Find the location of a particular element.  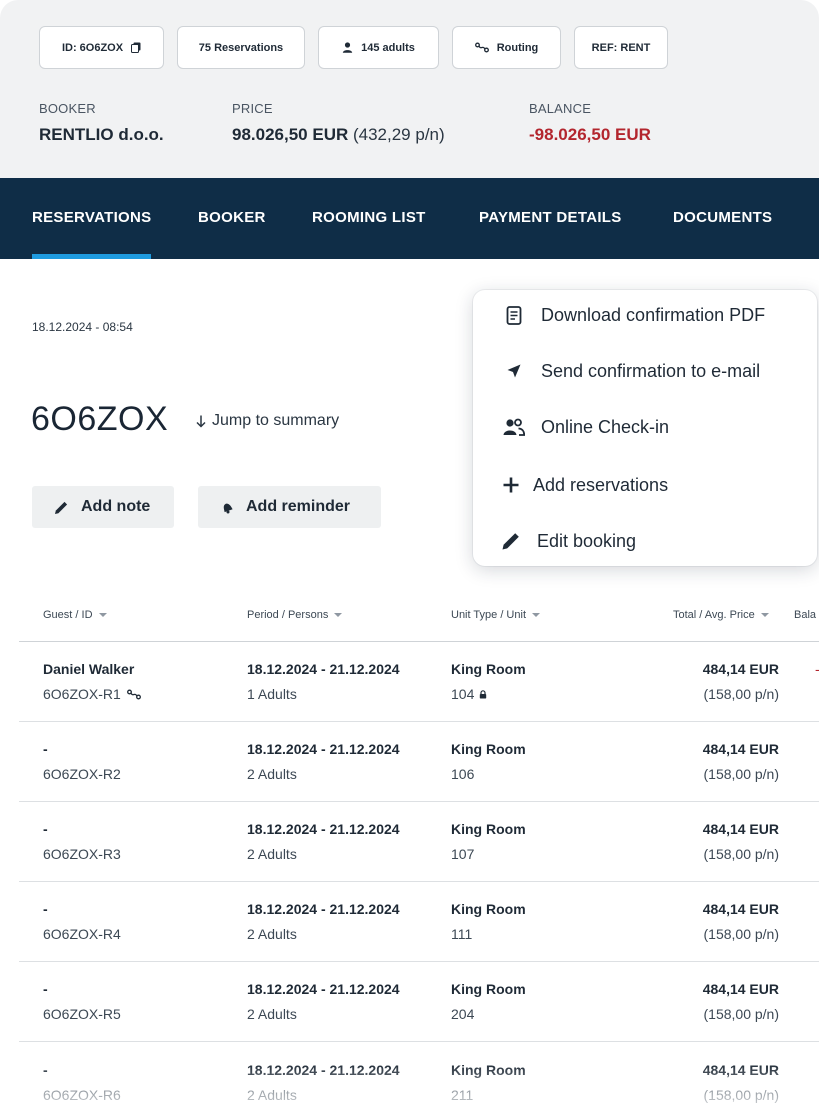

users-icon is located at coordinates (514, 427).